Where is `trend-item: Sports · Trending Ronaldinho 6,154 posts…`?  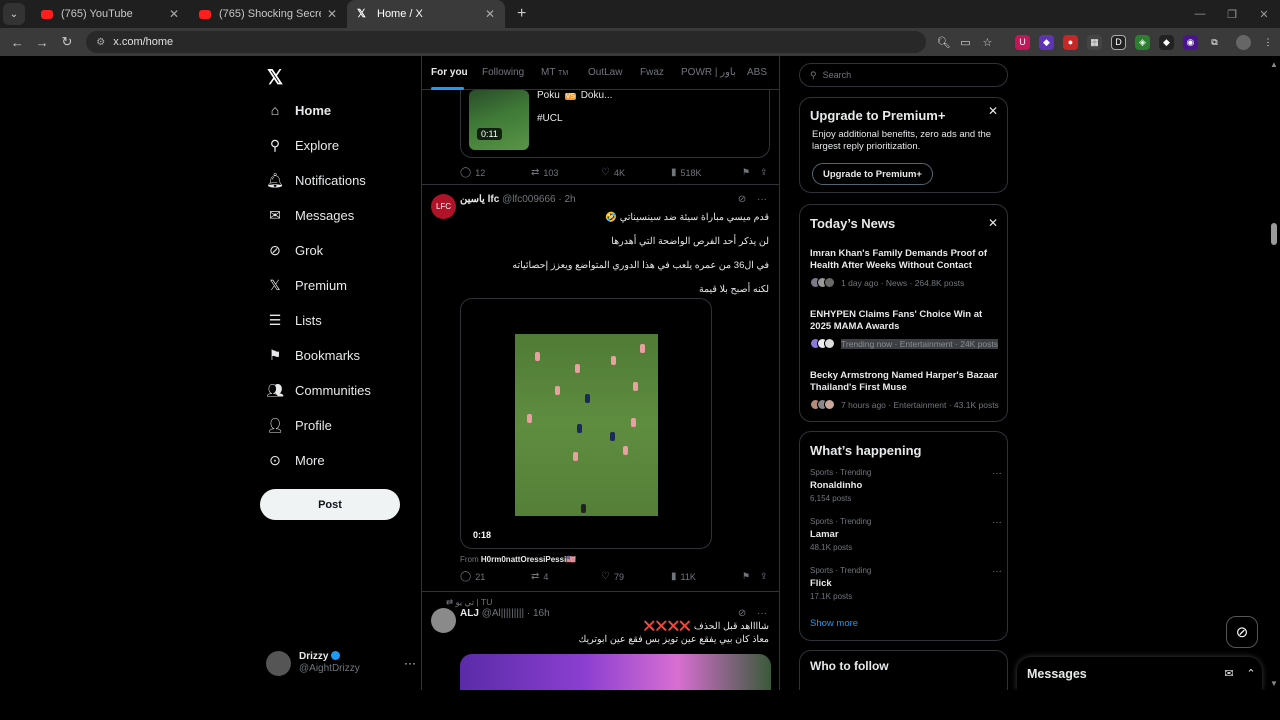
trend-item: Sports · Trending Ronaldinho 6,154 posts… is located at coordinates (906, 485).